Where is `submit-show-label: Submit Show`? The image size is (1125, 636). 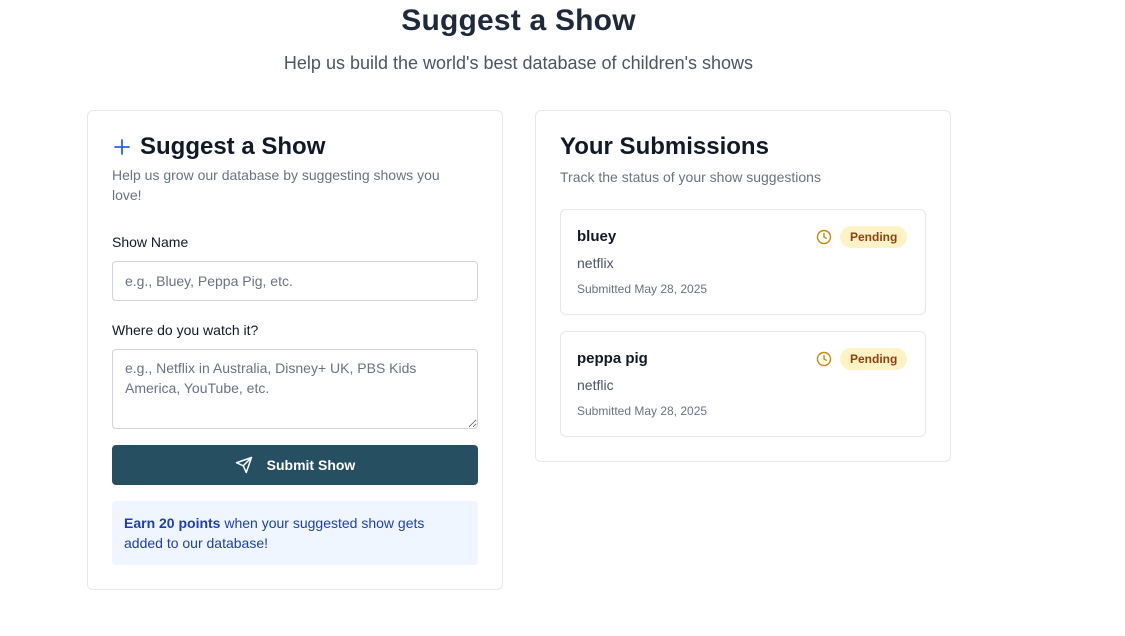 submit-show-label: Submit Show is located at coordinates (311, 465).